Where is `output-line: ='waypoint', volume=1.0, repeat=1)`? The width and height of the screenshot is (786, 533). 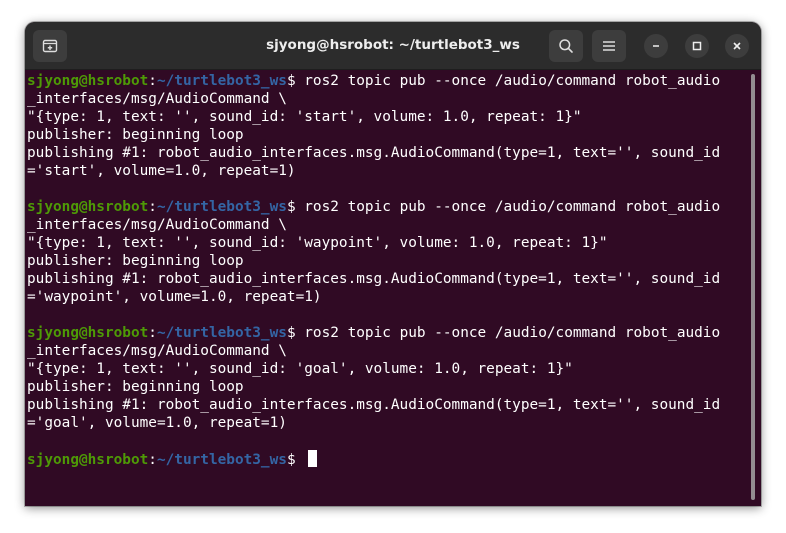 output-line: ='waypoint', volume=1.0, repeat=1) is located at coordinates (174, 297).